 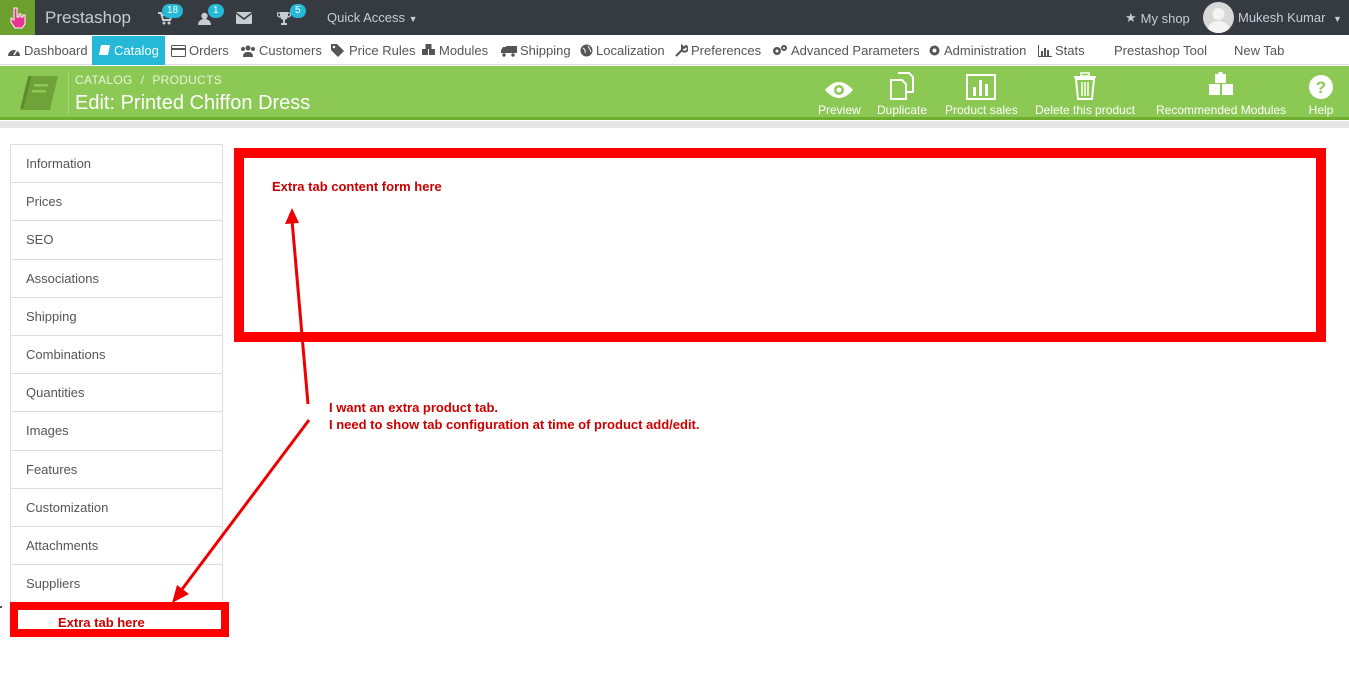 What do you see at coordinates (630, 50) in the screenshot?
I see `nav-label: Localization` at bounding box center [630, 50].